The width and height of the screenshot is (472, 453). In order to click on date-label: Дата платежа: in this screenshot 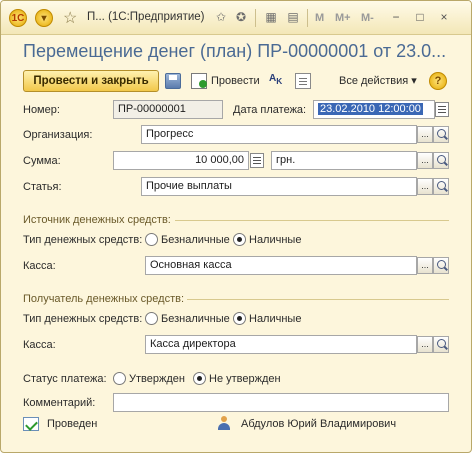, I will do `click(270, 110)`.